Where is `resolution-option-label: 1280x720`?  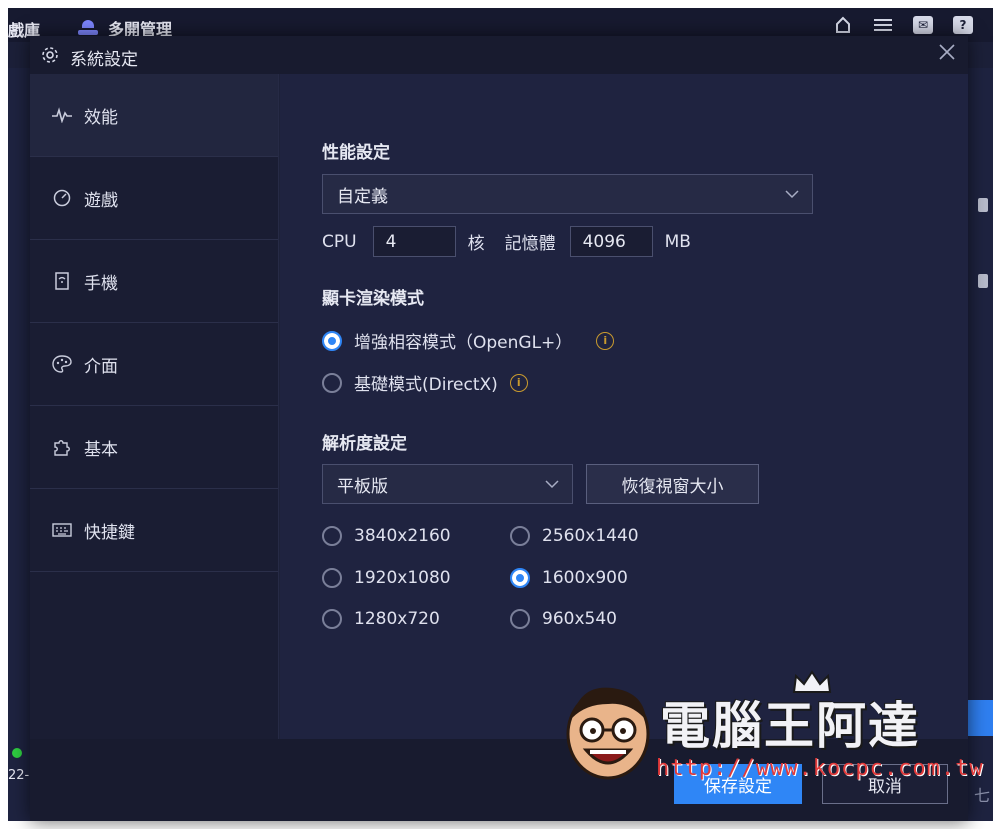
resolution-option-label: 1280x720 is located at coordinates (397, 619).